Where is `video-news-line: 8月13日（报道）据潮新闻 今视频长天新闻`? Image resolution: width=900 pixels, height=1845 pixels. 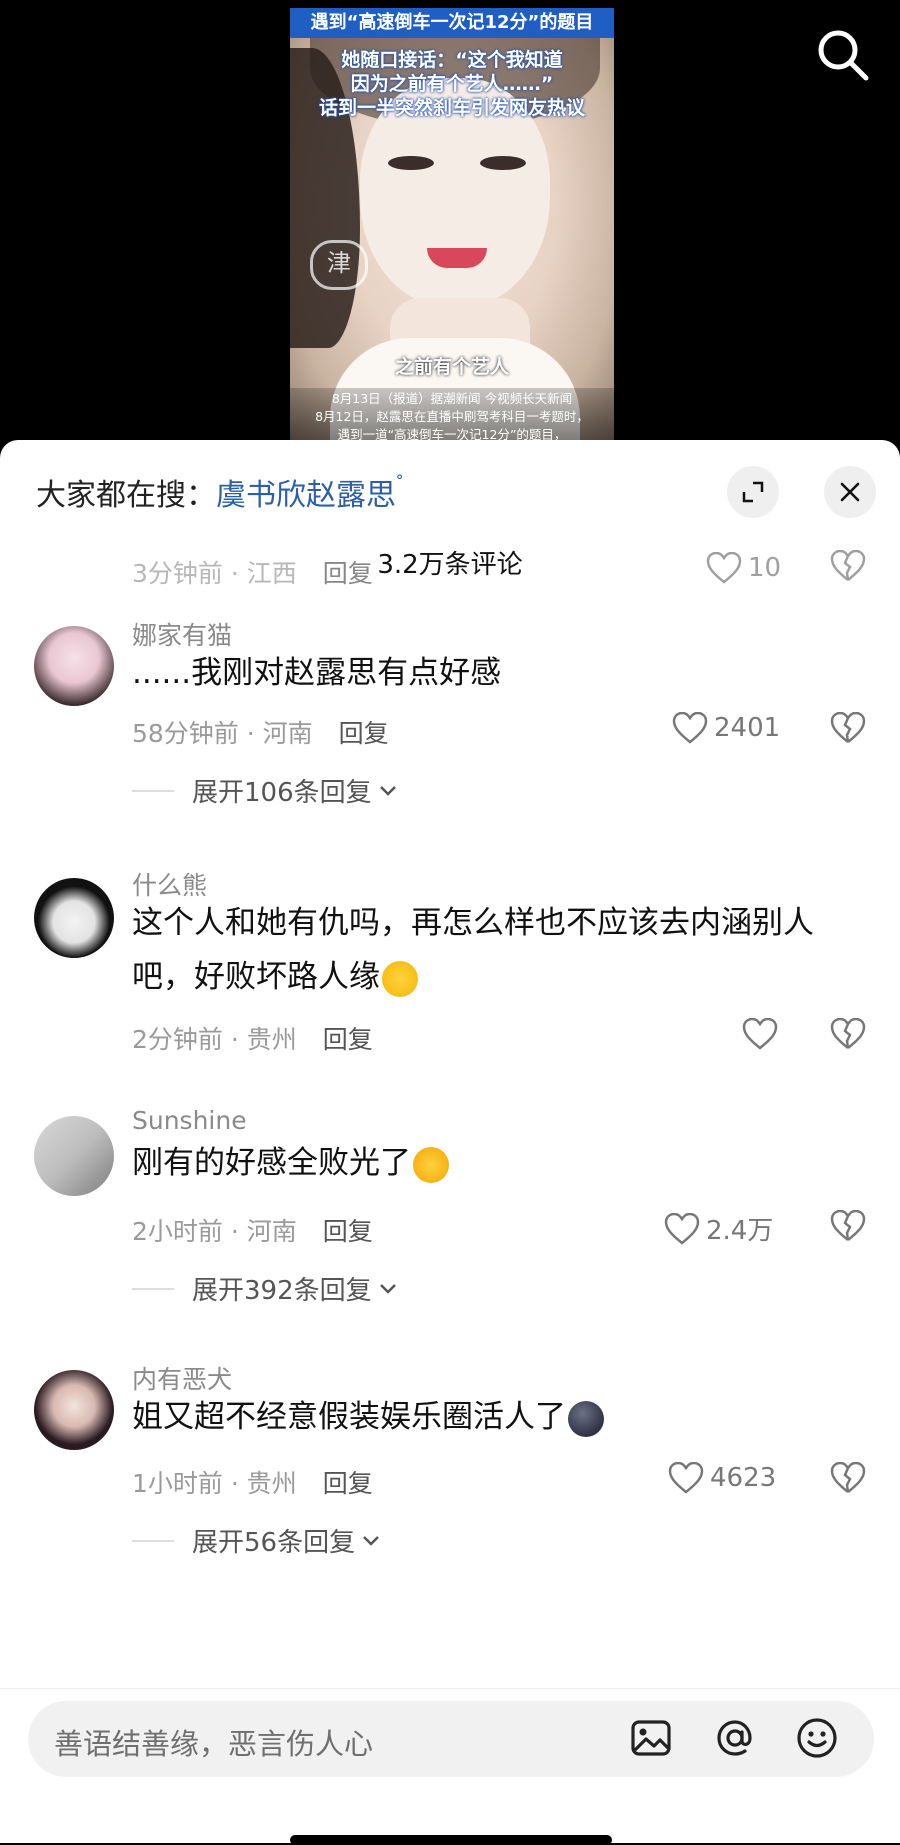
video-news-line: 8月13日（报道）据潮新闻 今视频长天新闻 is located at coordinates (452, 398).